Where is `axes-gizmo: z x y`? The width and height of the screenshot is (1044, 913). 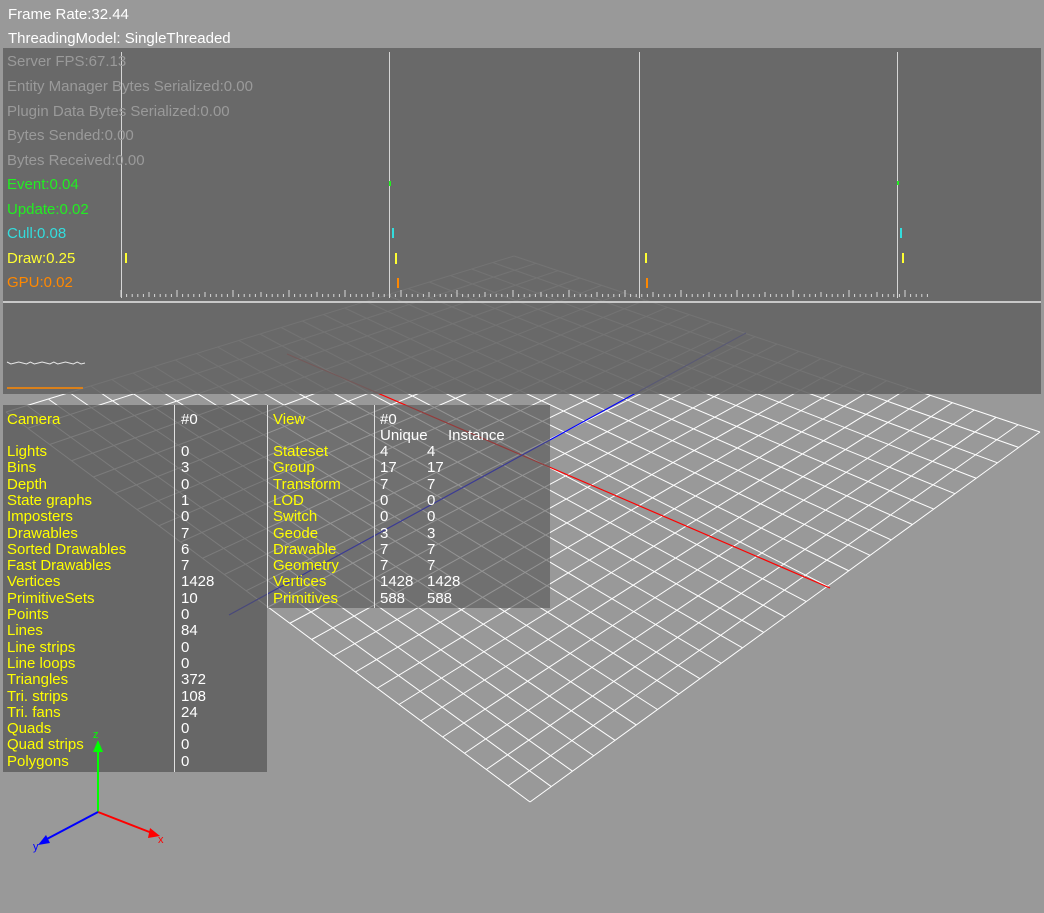
axes-gizmo: z x y is located at coordinates (98, 791).